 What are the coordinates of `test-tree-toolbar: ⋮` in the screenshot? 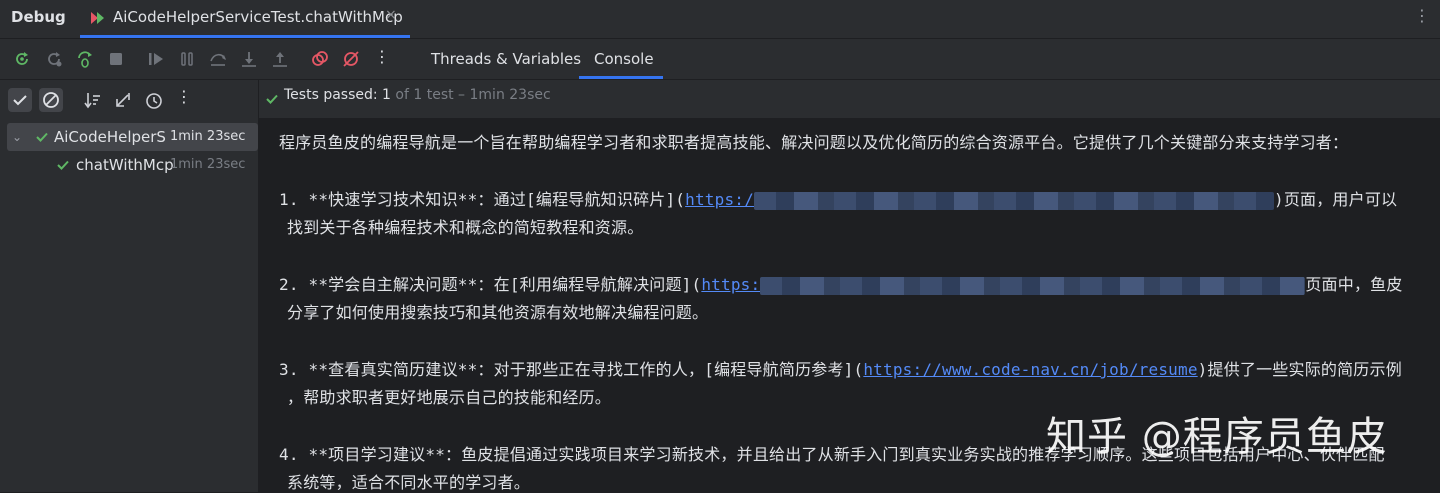 It's located at (129, 99).